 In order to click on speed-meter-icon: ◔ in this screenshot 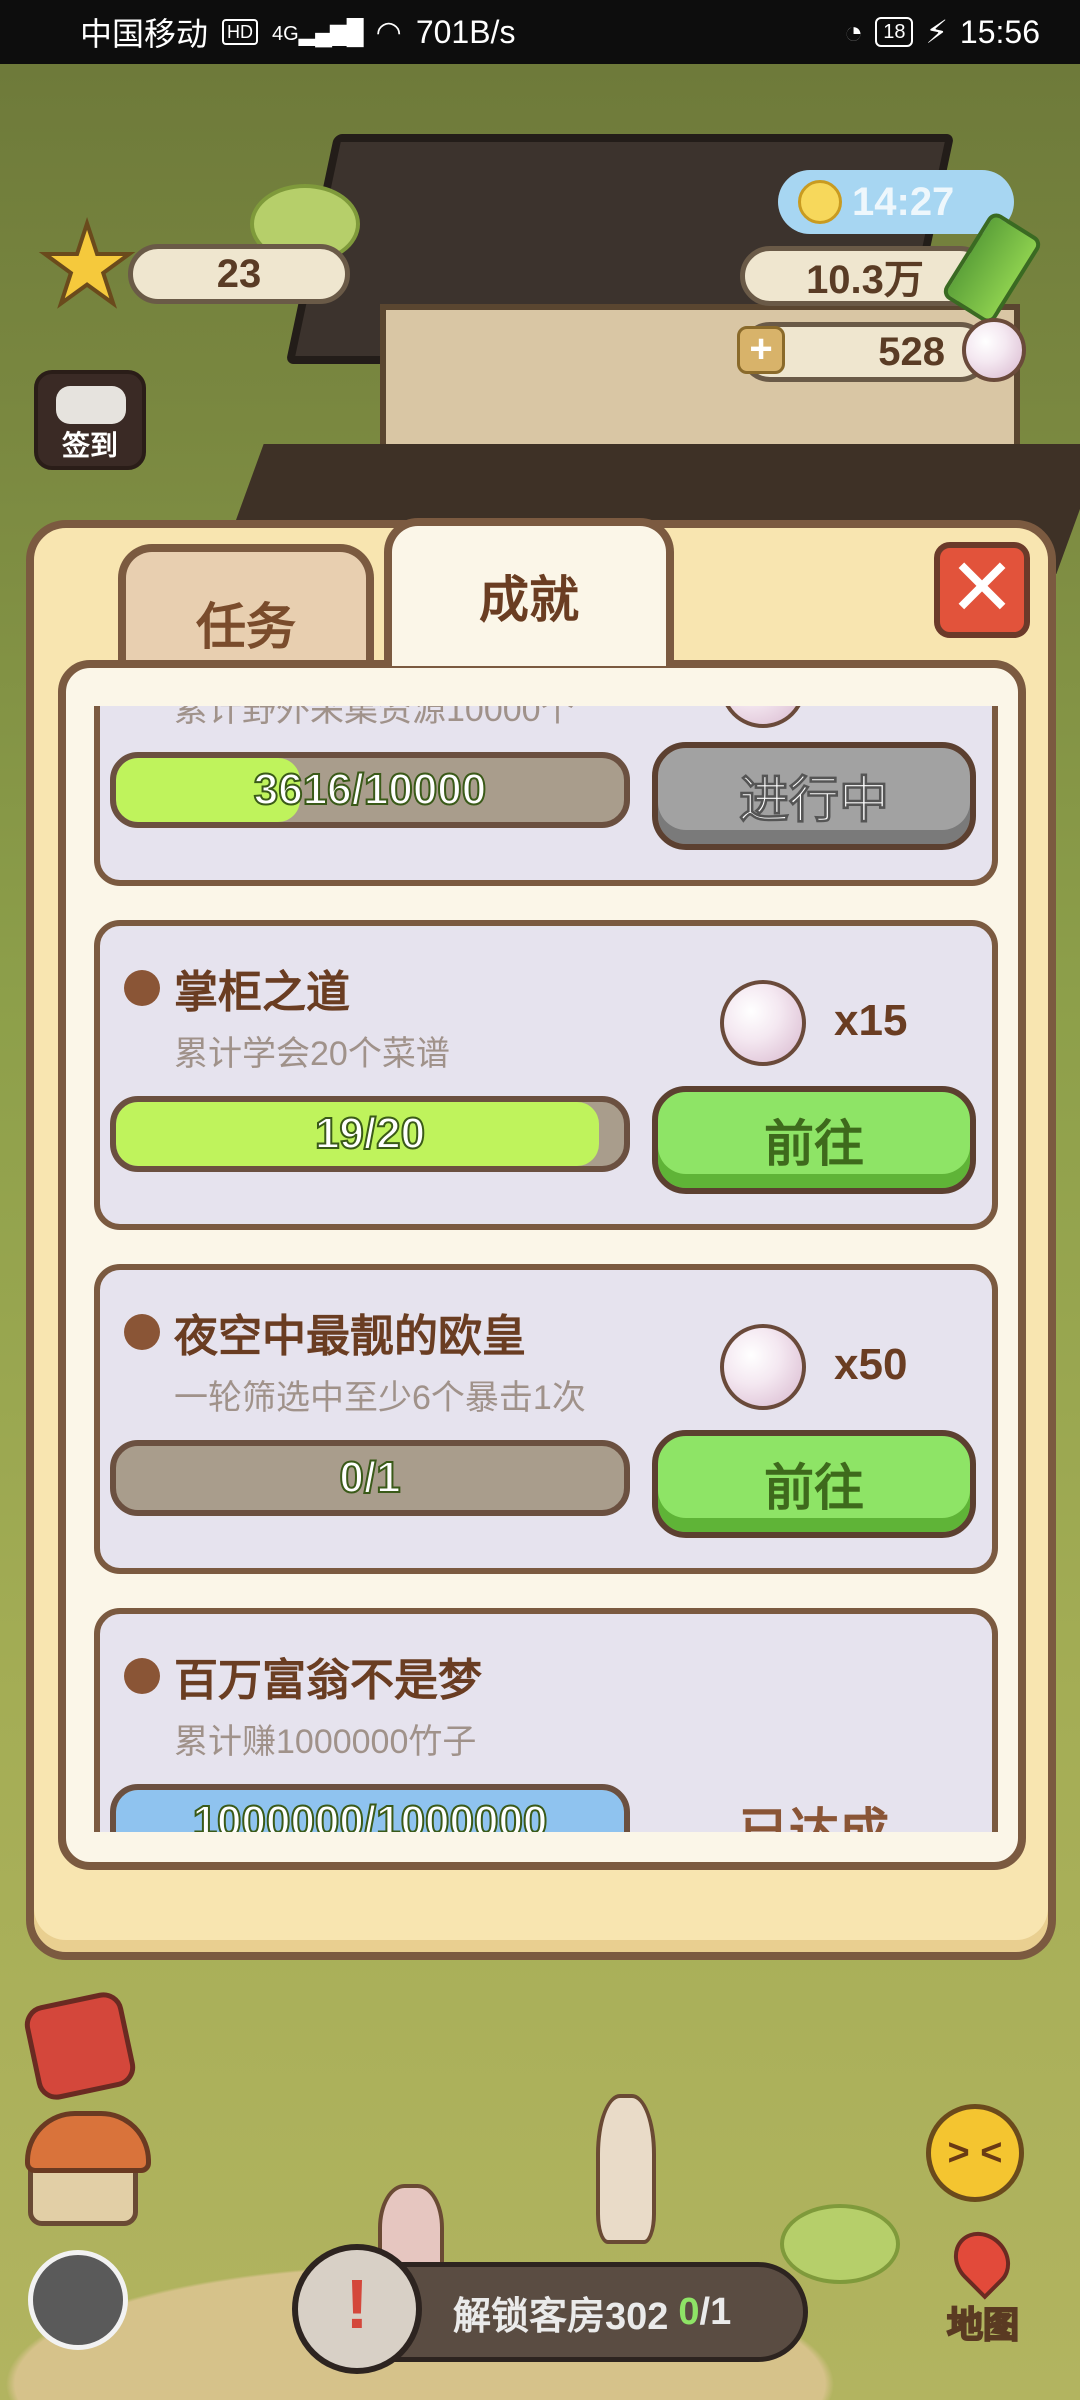, I will do `click(853, 31)`.